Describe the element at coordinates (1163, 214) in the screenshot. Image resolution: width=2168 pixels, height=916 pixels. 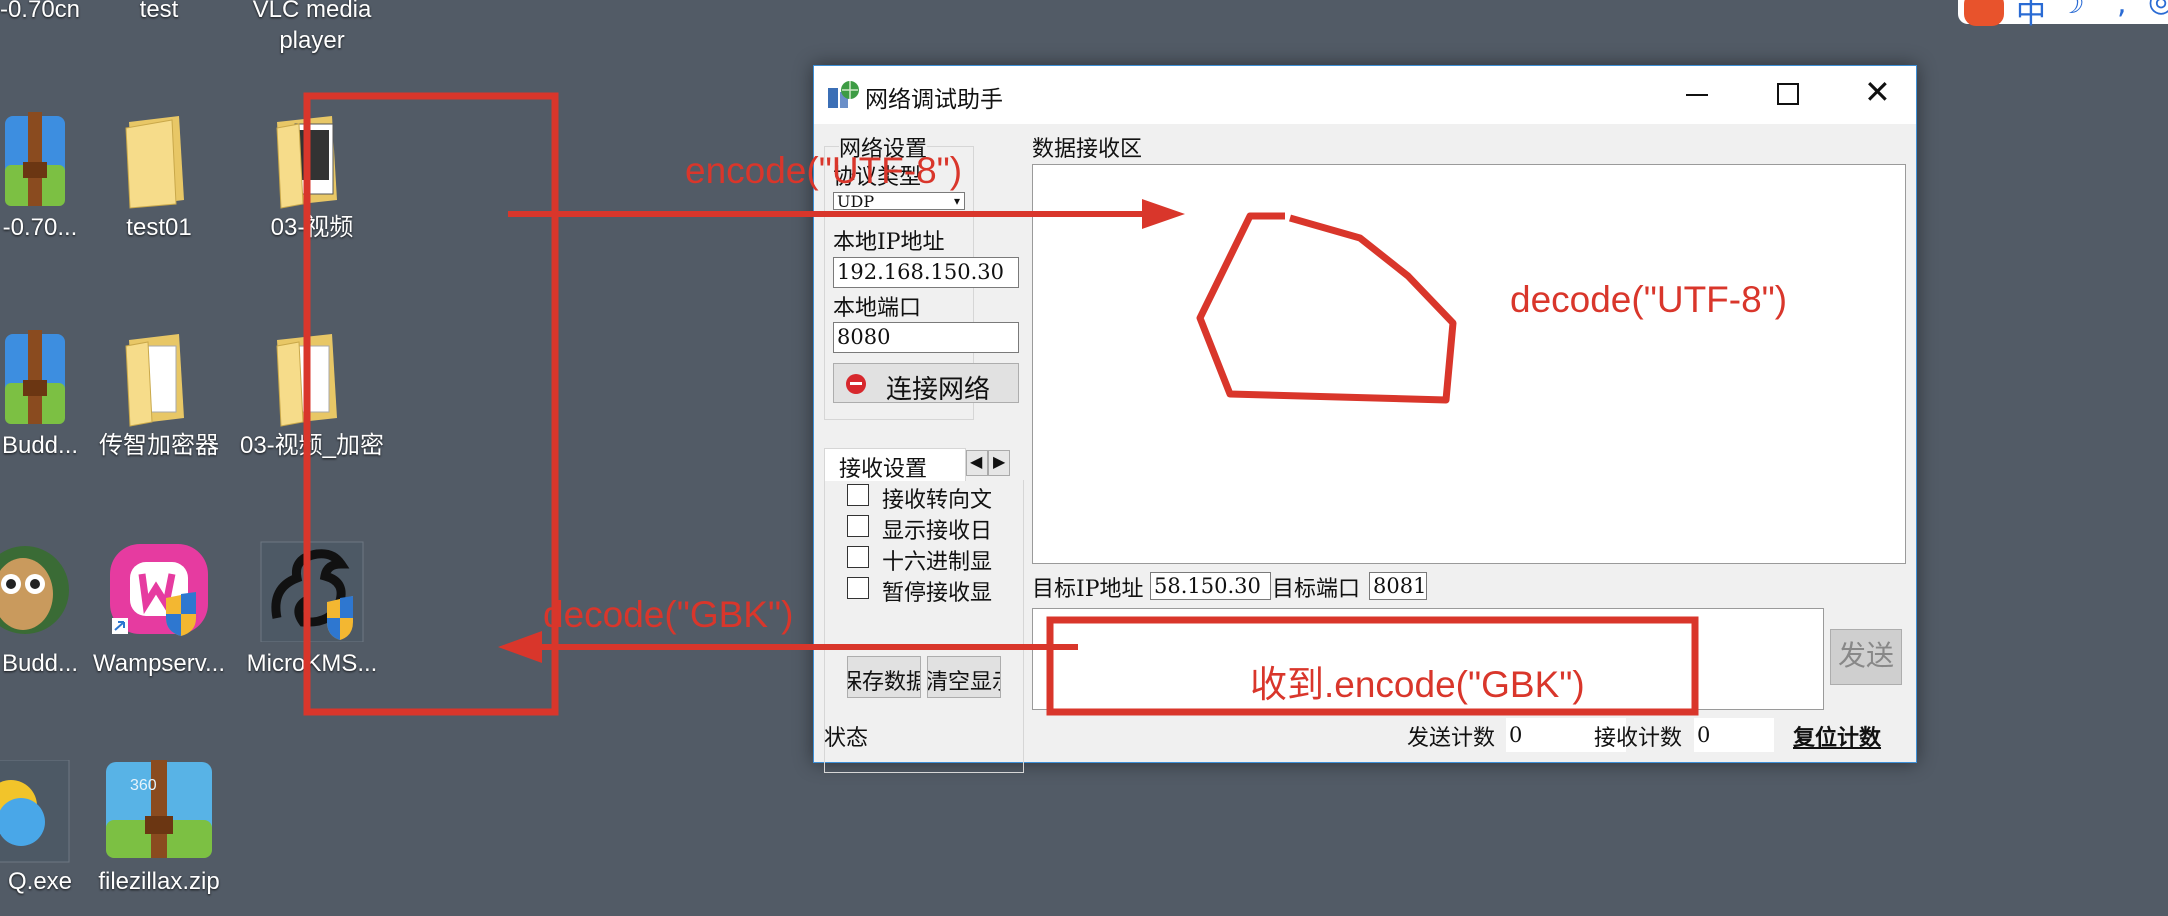
I see `annotation-arrow-send-head` at that location.